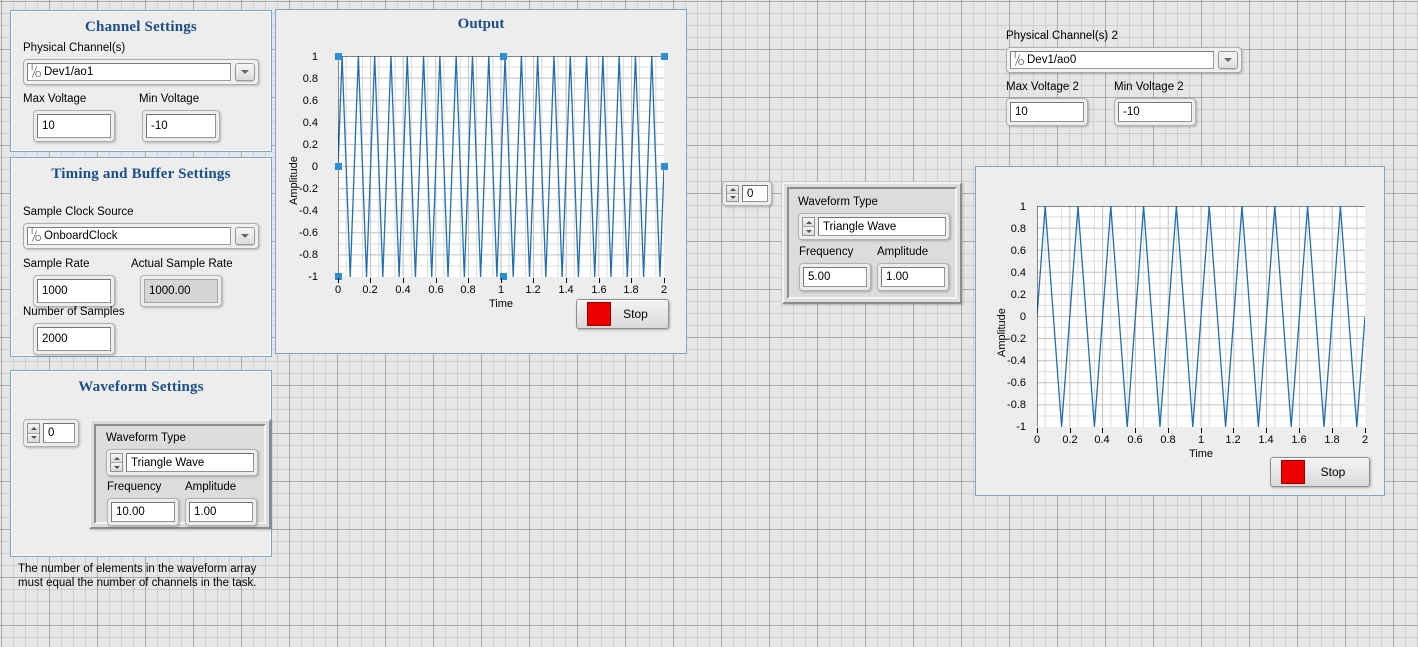  Describe the element at coordinates (69, 72) in the screenshot. I see `physical-channel-value: Dev1/ao1` at that location.